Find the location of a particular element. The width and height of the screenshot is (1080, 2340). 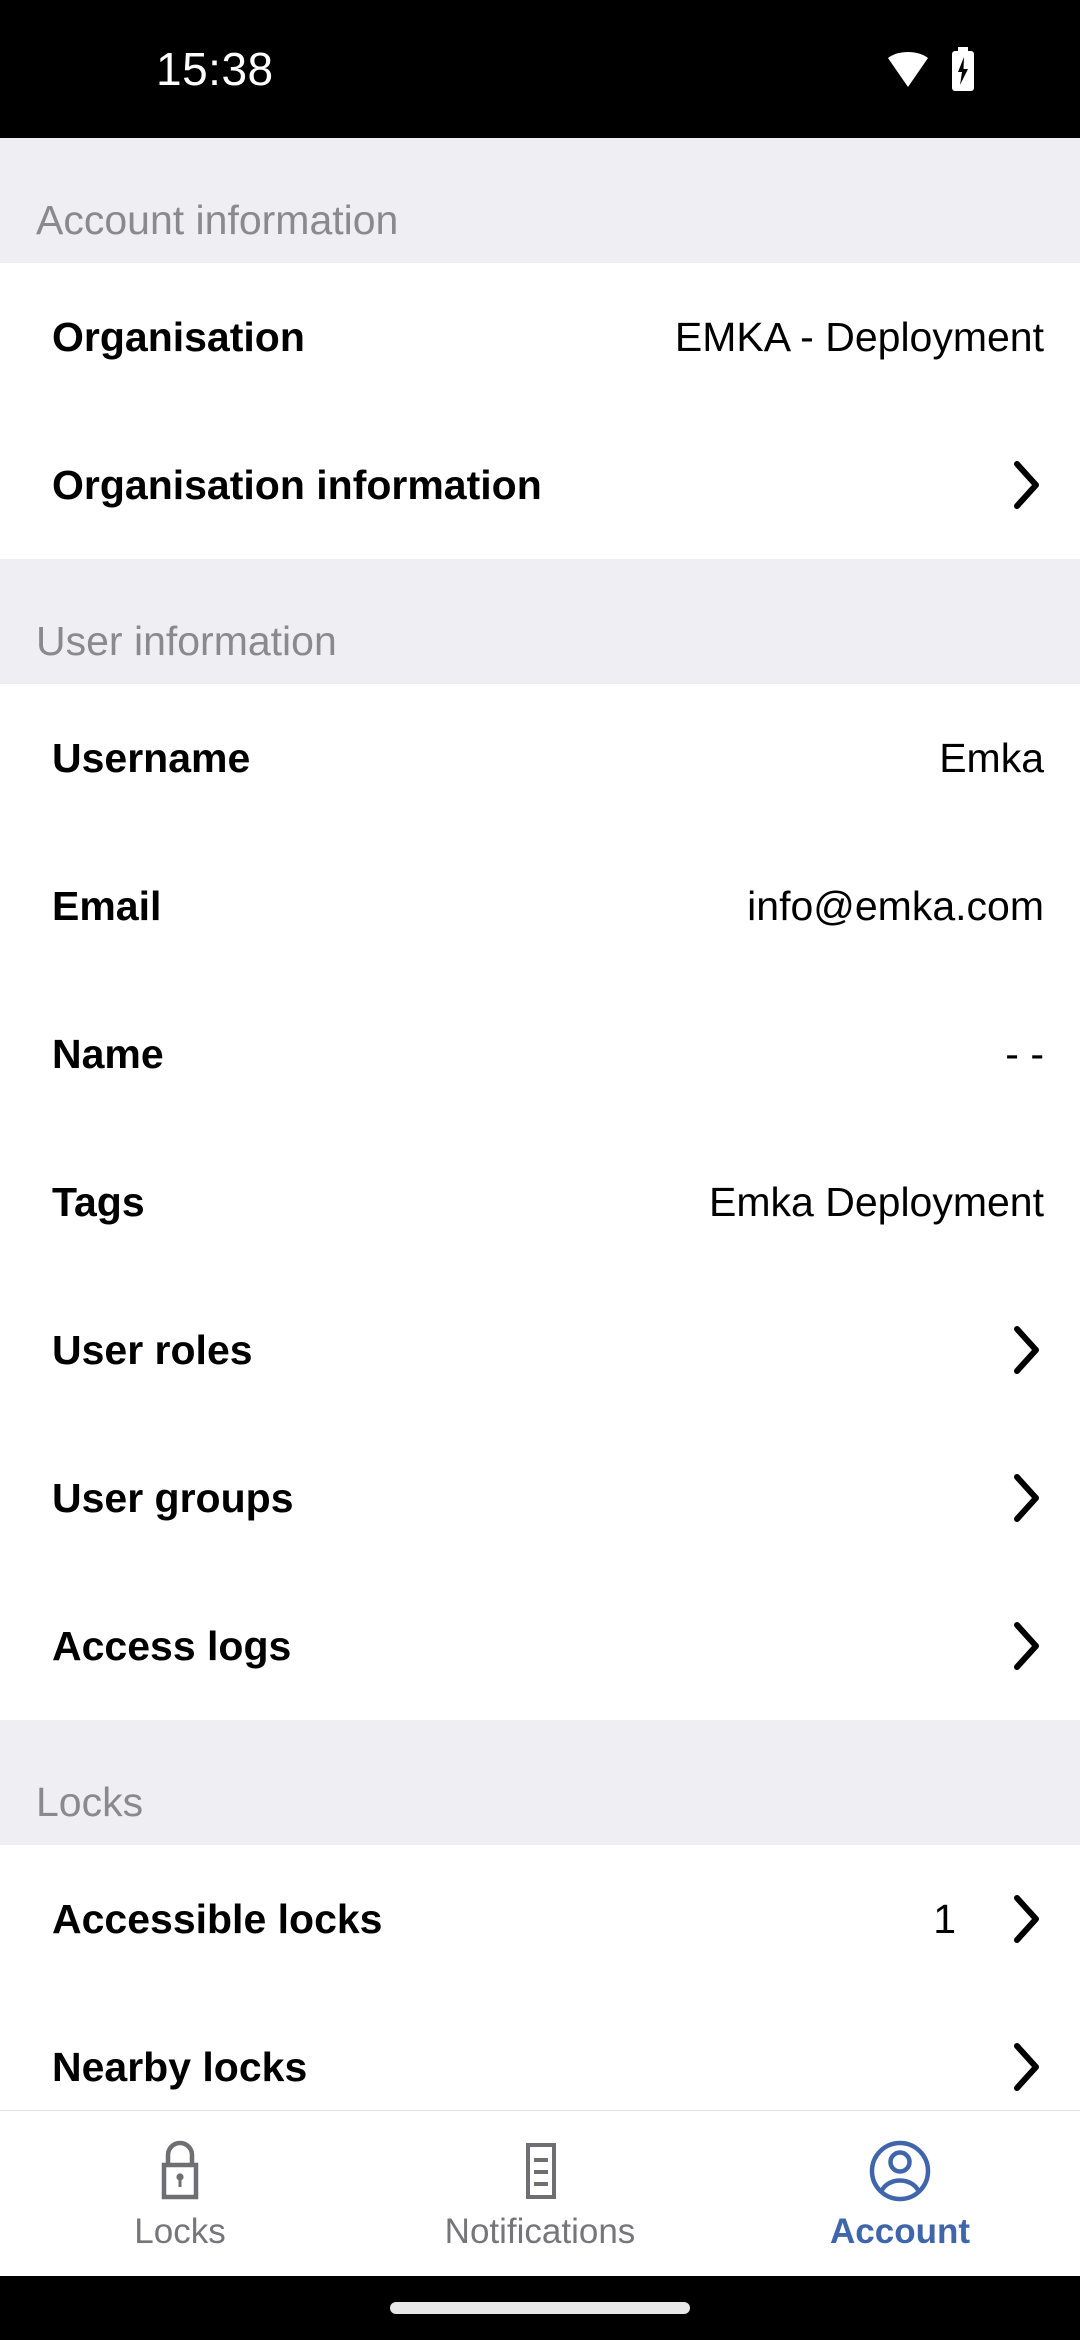

tab-label: Account is located at coordinates (900, 2231).